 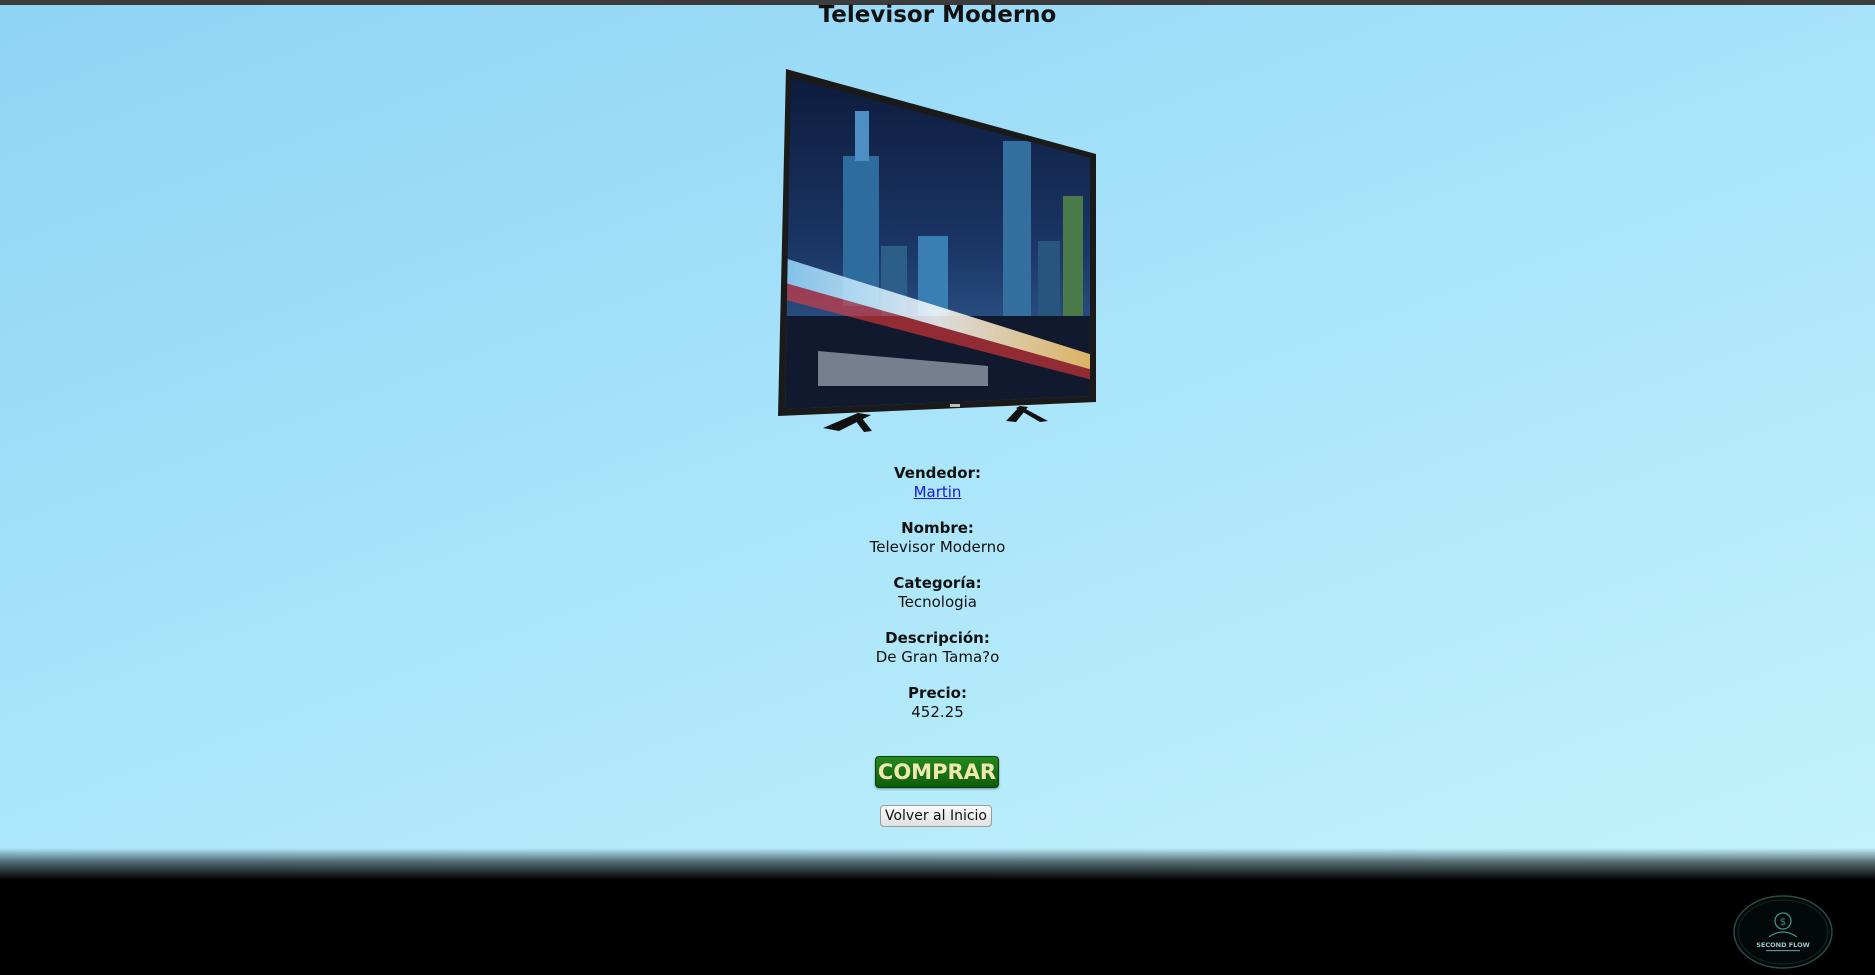 What do you see at coordinates (938, 492) in the screenshot?
I see `seller-link: Martin` at bounding box center [938, 492].